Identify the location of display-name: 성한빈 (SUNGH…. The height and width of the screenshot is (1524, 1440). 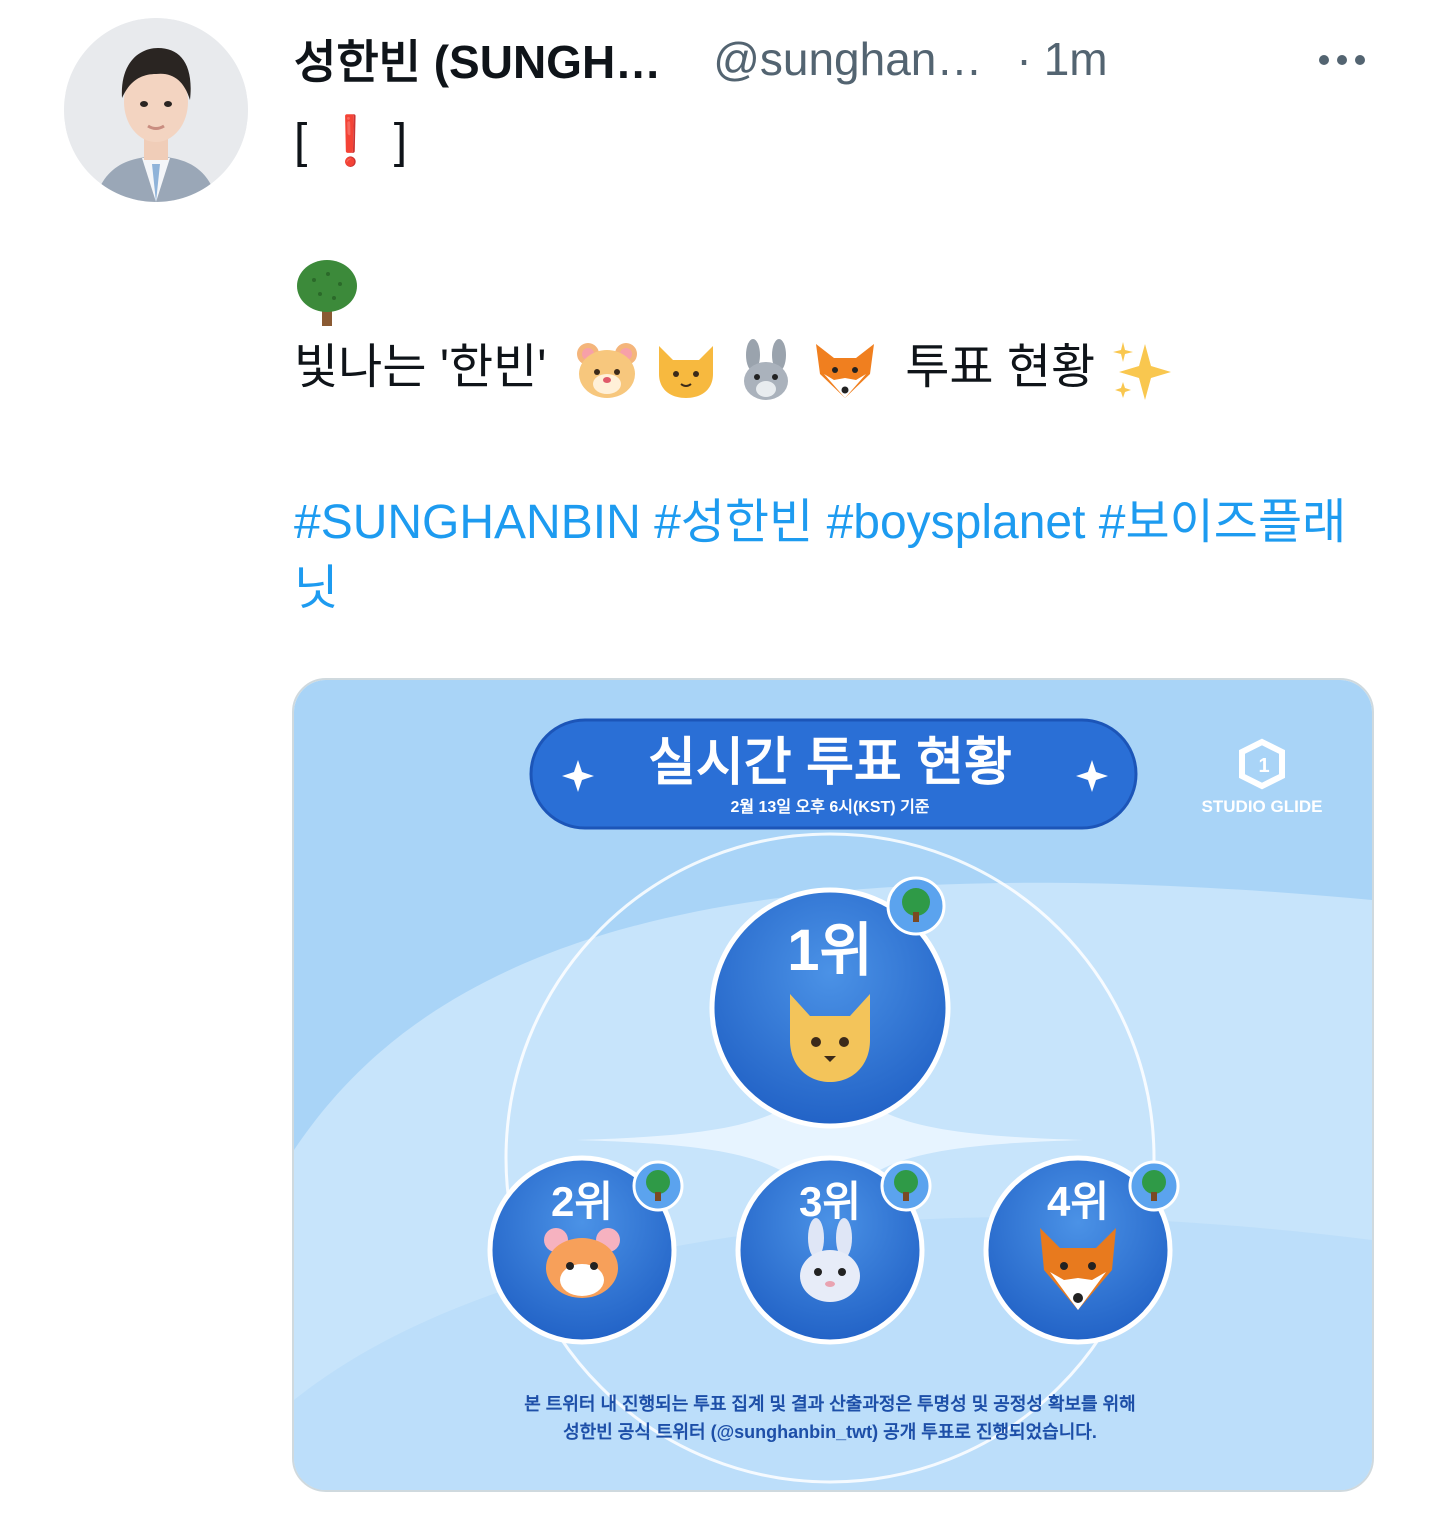
(477, 59).